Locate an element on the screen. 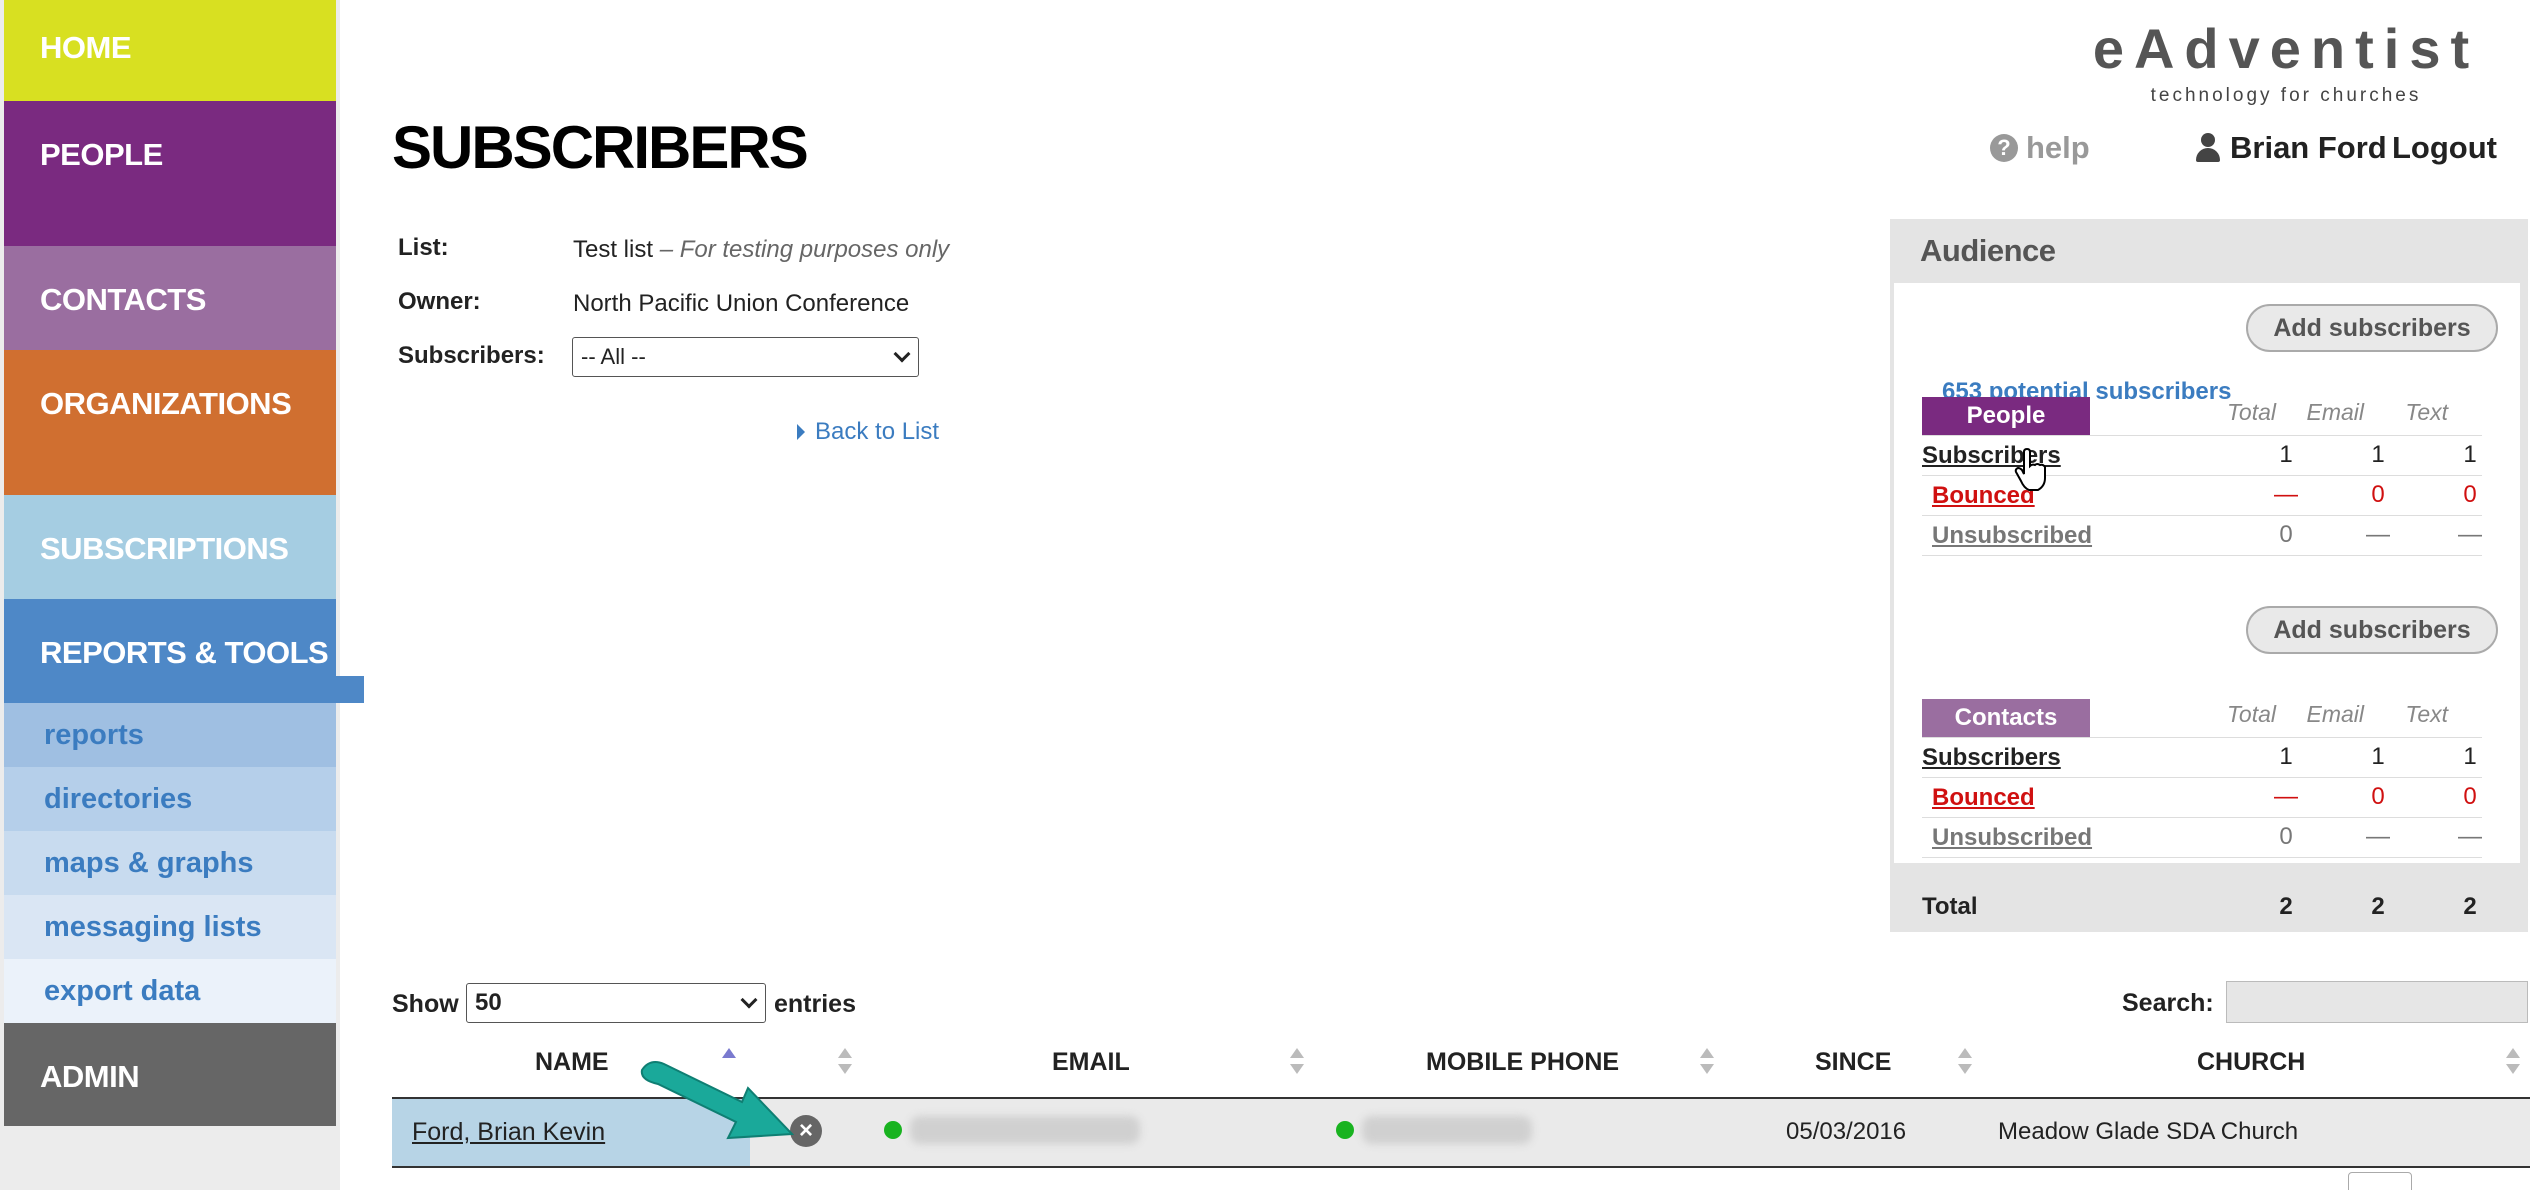  owner-value: North Pacific Union Conference is located at coordinates (741, 303).